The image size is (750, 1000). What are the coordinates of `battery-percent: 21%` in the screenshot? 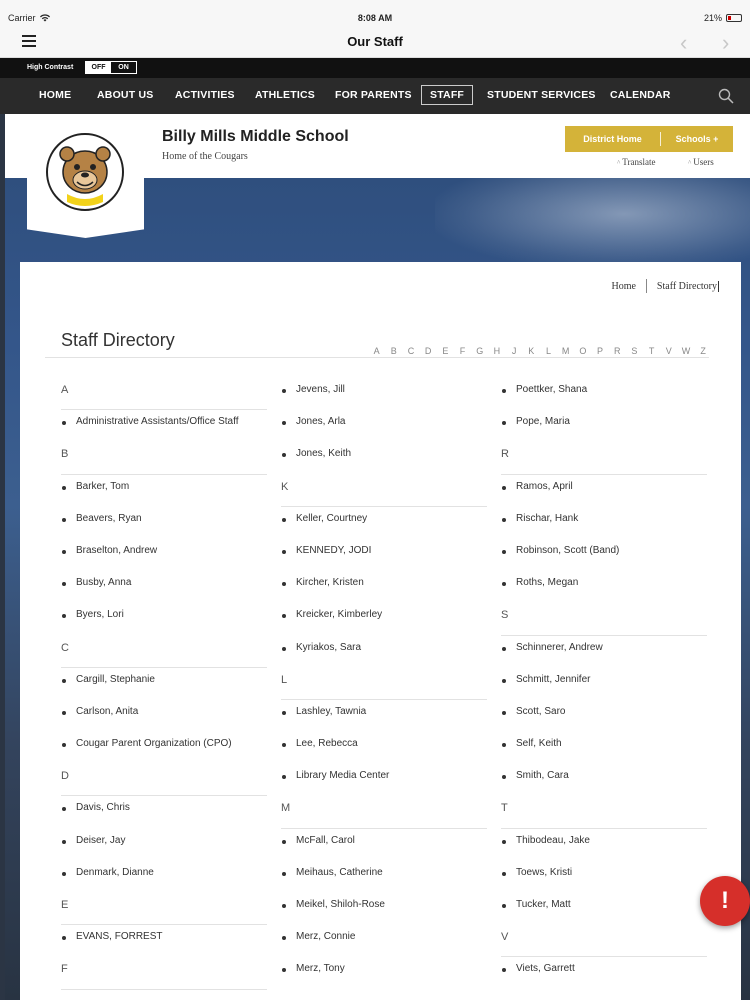 It's located at (712, 18).